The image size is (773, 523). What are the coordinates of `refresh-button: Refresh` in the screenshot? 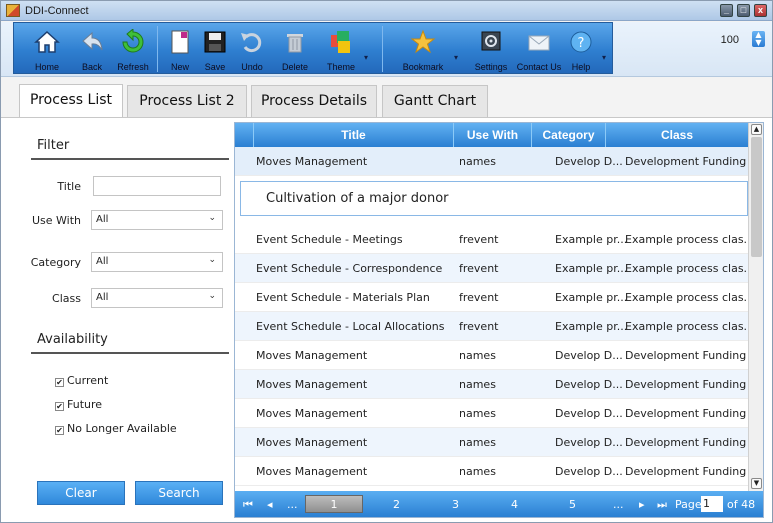 It's located at (133, 49).